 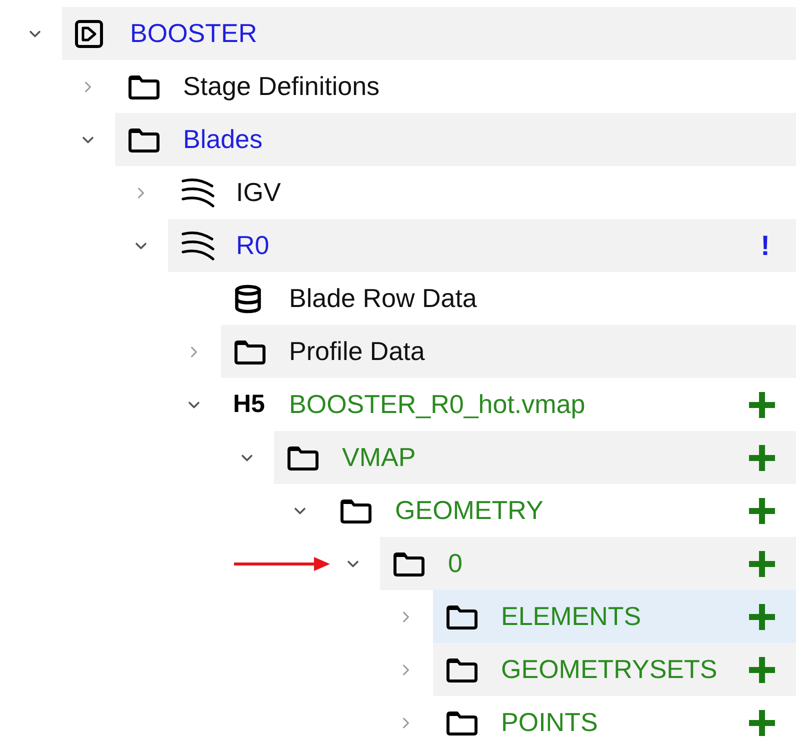 I want to click on node-label: POINTS, so click(x=549, y=722).